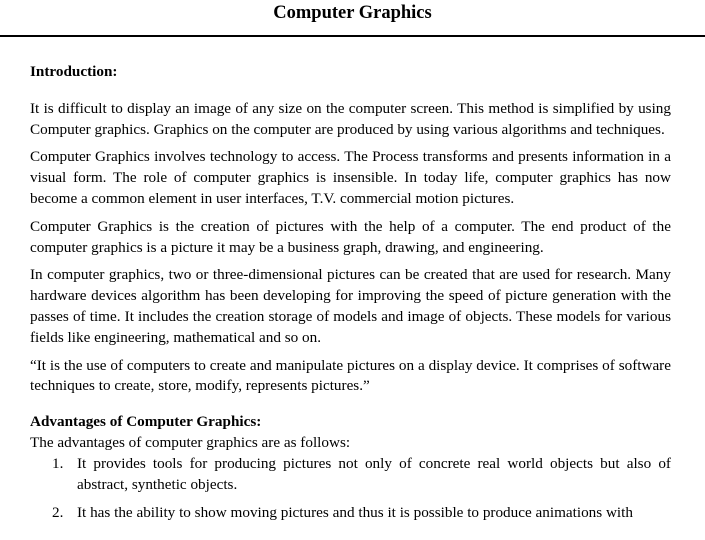 The width and height of the screenshot is (705, 540). What do you see at coordinates (352, 13) in the screenshot?
I see `document-title: Computer Graphics` at bounding box center [352, 13].